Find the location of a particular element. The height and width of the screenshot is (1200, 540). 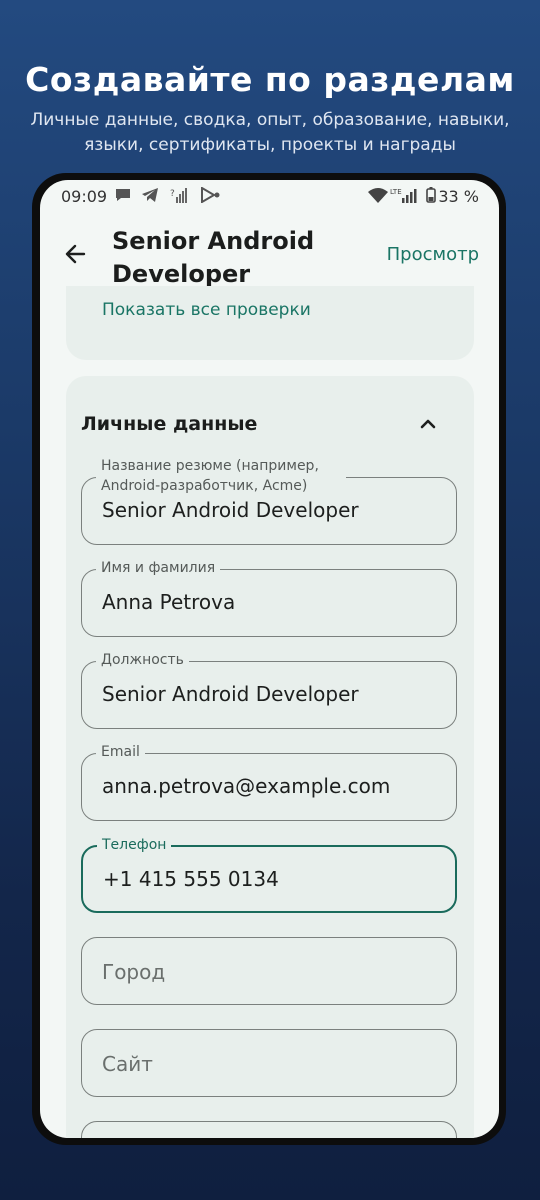

field-placeholder: Сайт is located at coordinates (127, 1064).